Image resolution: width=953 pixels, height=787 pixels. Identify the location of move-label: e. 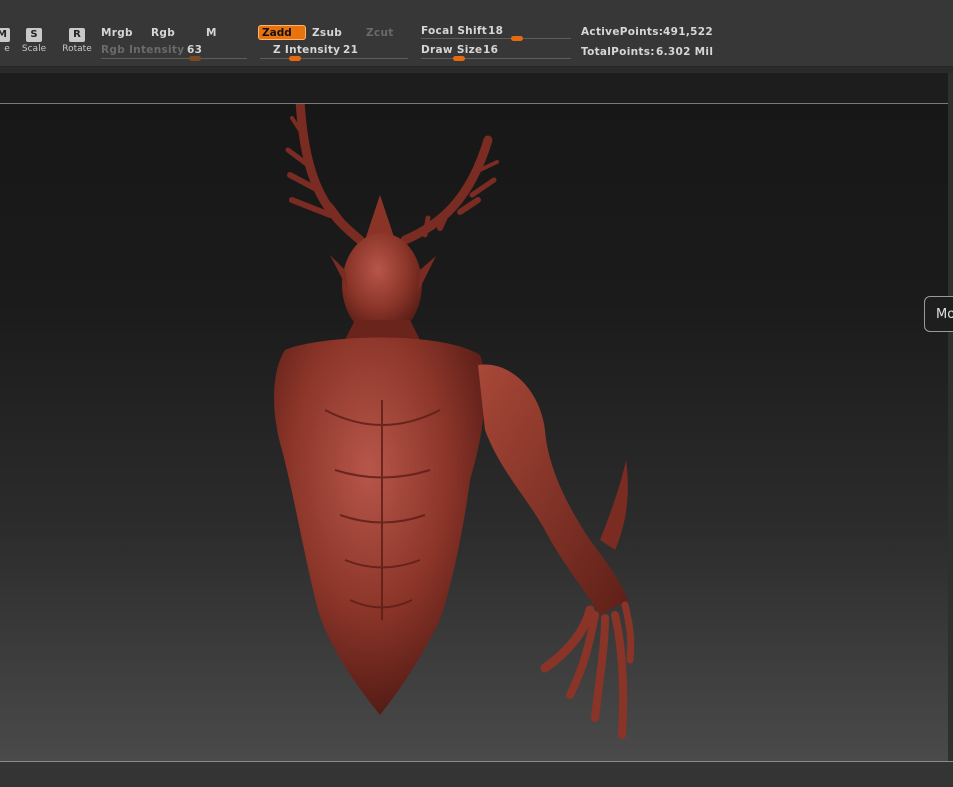
(7, 49).